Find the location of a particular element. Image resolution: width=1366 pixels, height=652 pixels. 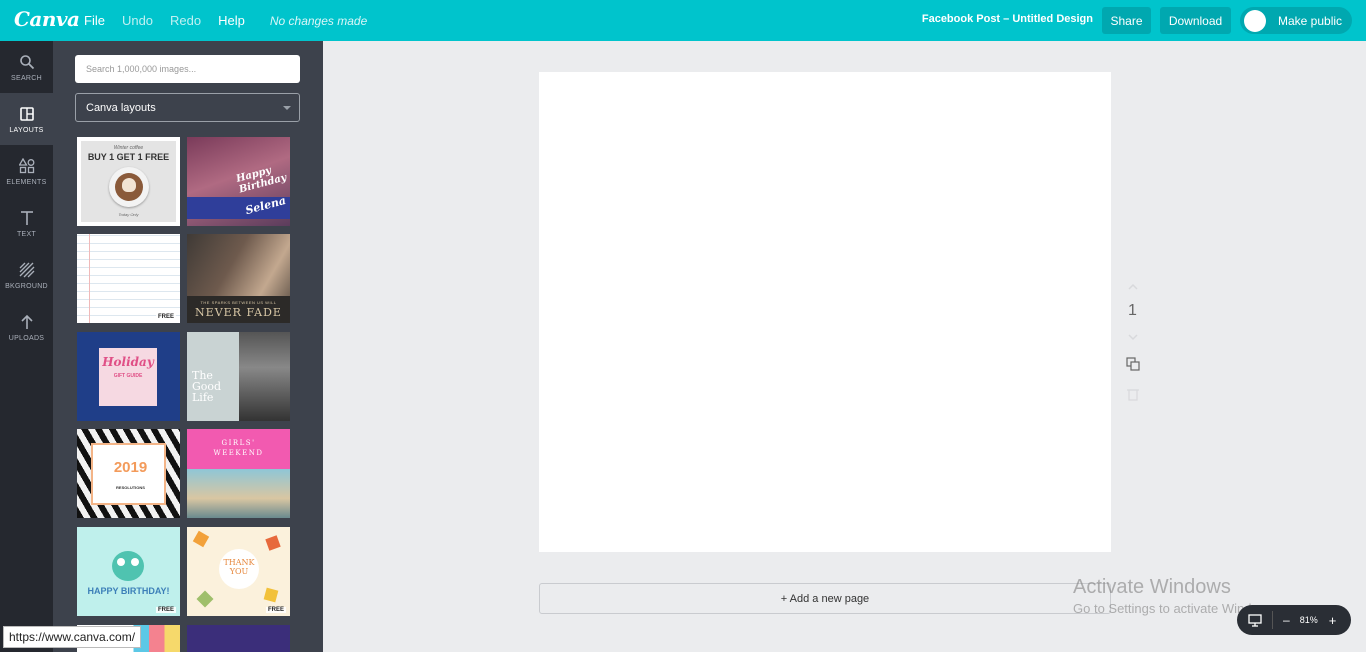

girls-weekend-photo is located at coordinates (238, 493).